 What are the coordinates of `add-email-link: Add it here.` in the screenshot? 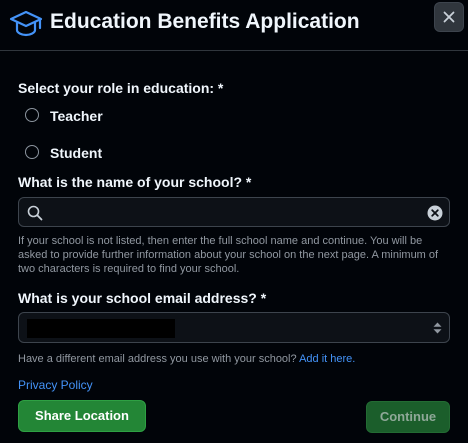 It's located at (327, 359).